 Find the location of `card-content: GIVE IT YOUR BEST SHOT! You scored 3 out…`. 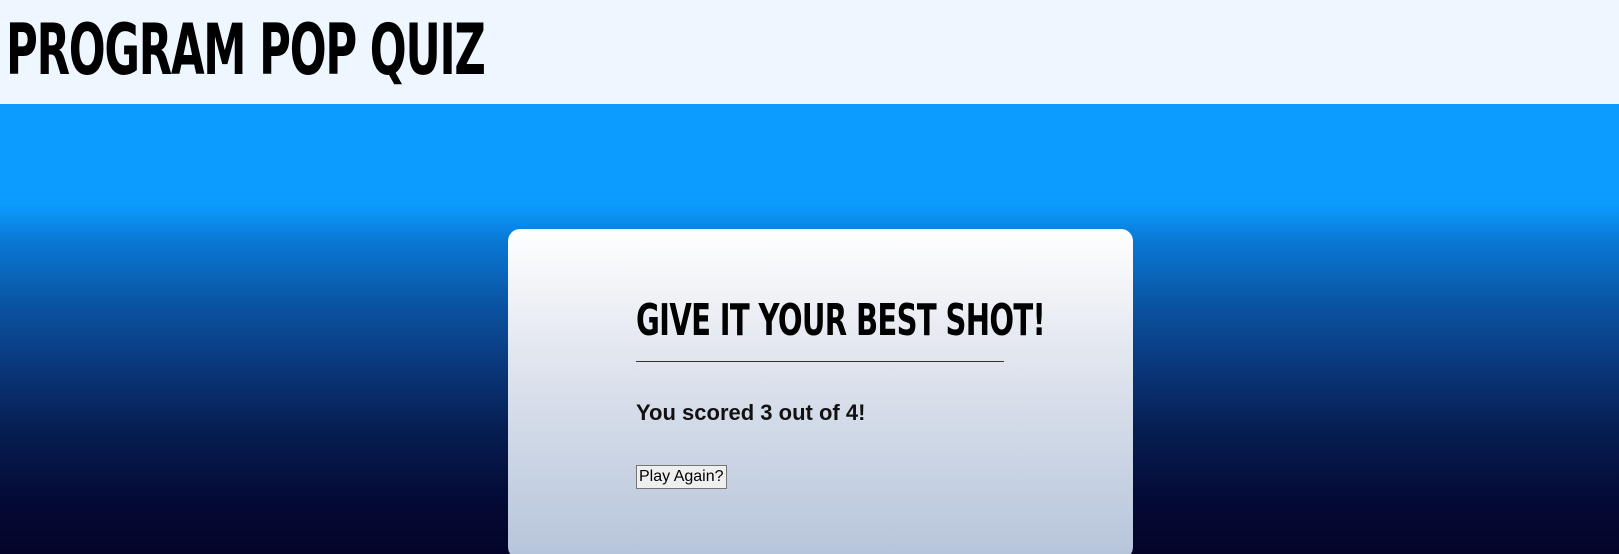

card-content: GIVE IT YOUR BEST SHOT! You scored 3 out… is located at coordinates (841, 391).